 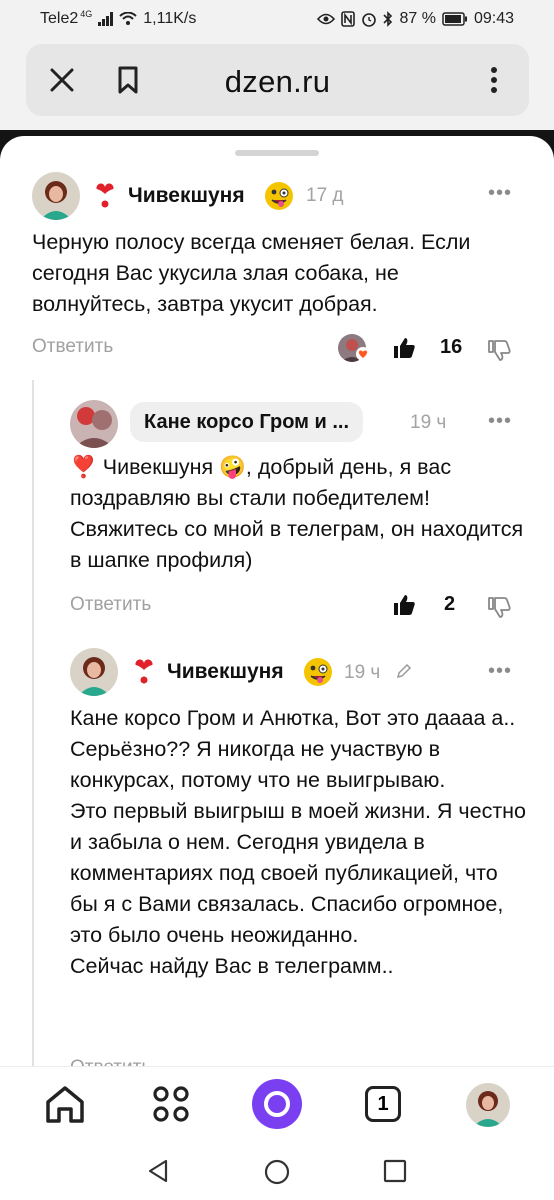 What do you see at coordinates (395, 1171) in the screenshot?
I see `recents-icon` at bounding box center [395, 1171].